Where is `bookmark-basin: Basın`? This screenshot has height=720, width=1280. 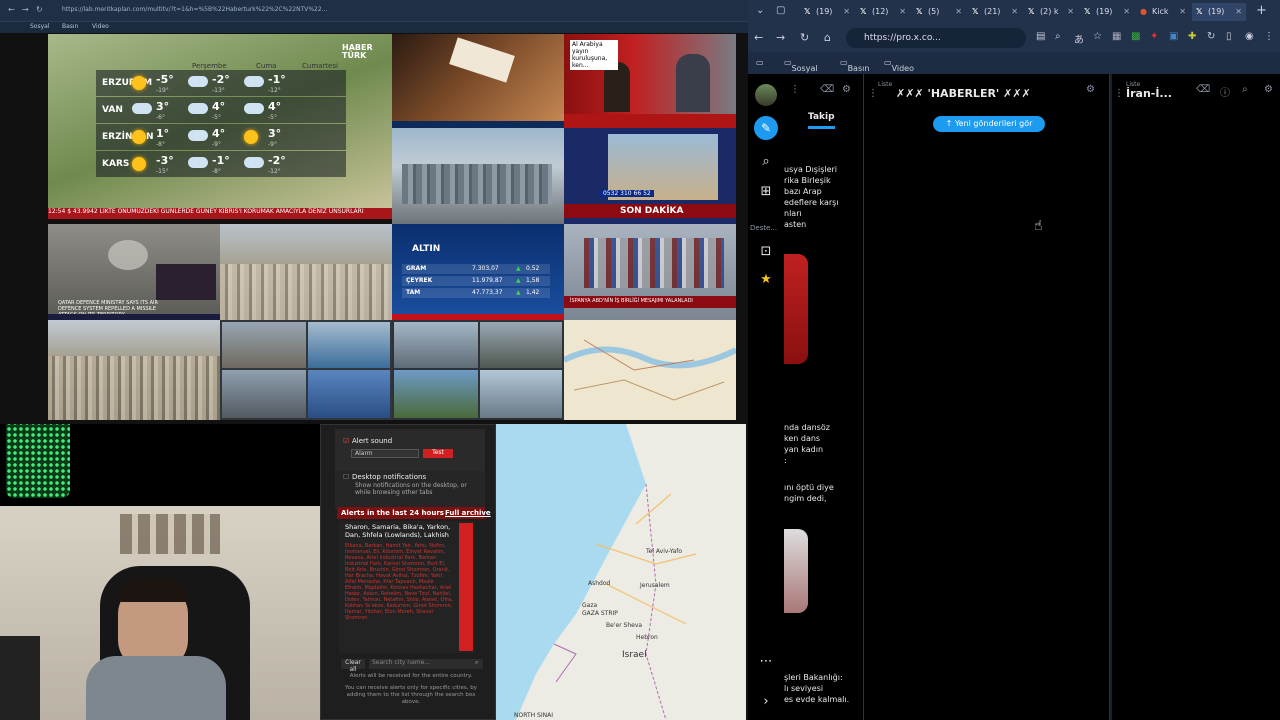
bookmark-basin: Basın is located at coordinates (70, 26).